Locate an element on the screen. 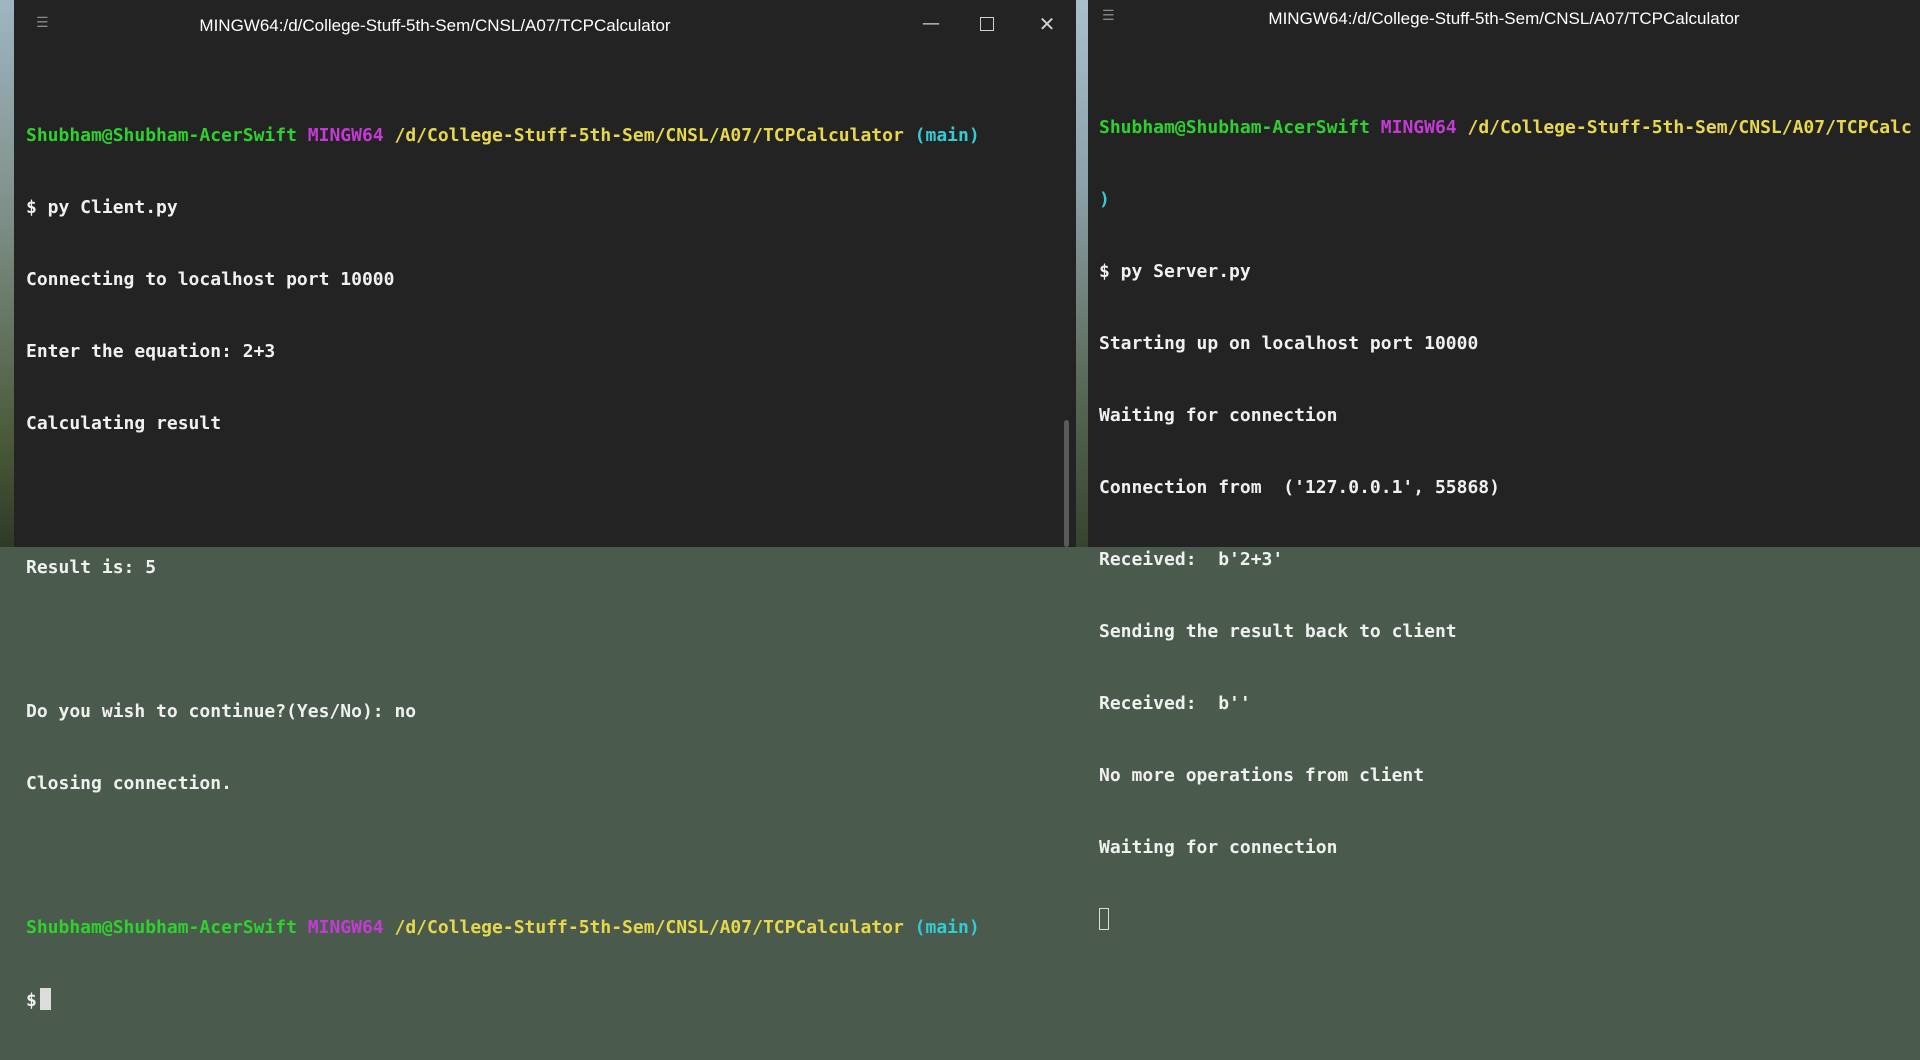  output-line: Calculating result is located at coordinates (124, 423).